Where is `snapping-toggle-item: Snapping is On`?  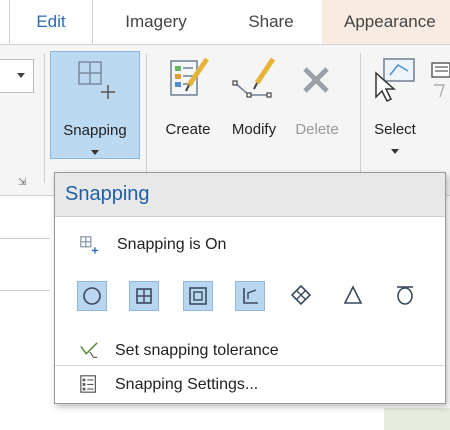
snapping-toggle-item: Snapping is On is located at coordinates (250, 245).